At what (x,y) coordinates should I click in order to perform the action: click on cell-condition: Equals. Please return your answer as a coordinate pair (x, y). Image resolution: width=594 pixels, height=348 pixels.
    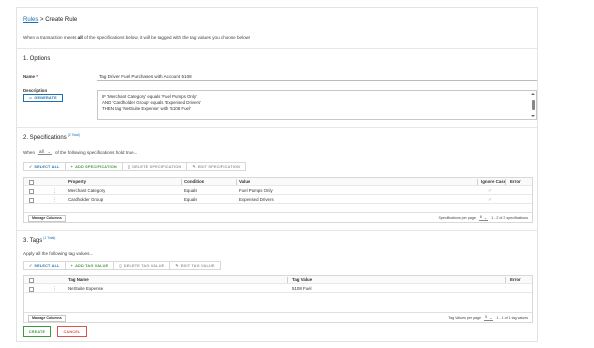
    Looking at the image, I should click on (191, 190).